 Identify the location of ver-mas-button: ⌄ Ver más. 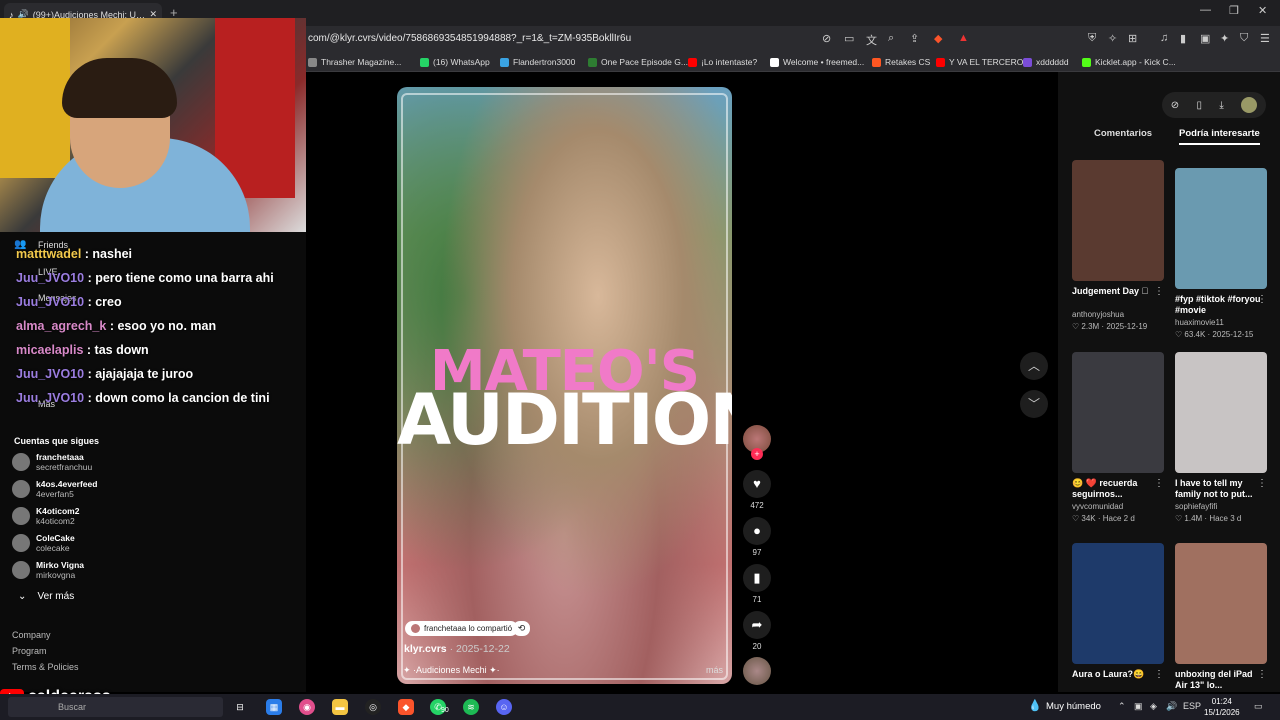
(46, 596).